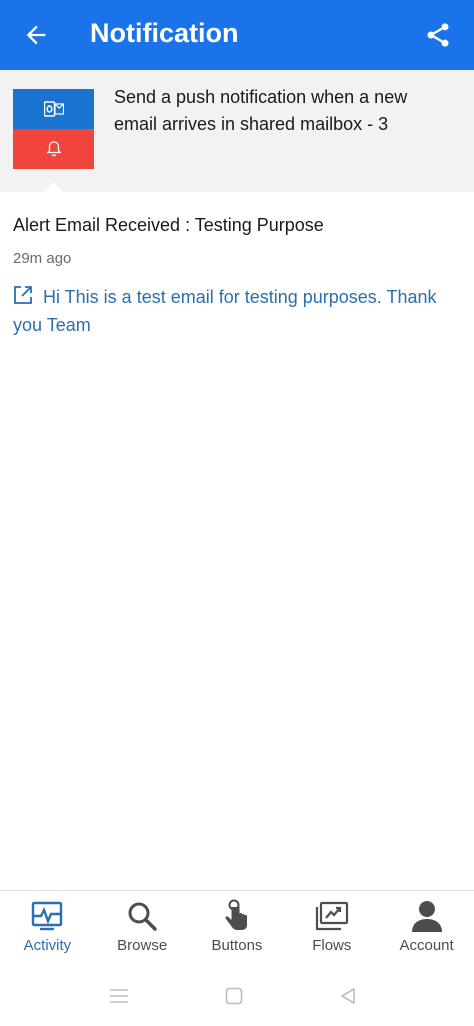 The width and height of the screenshot is (474, 1026). Describe the element at coordinates (331, 916) in the screenshot. I see `flows-icon` at that location.